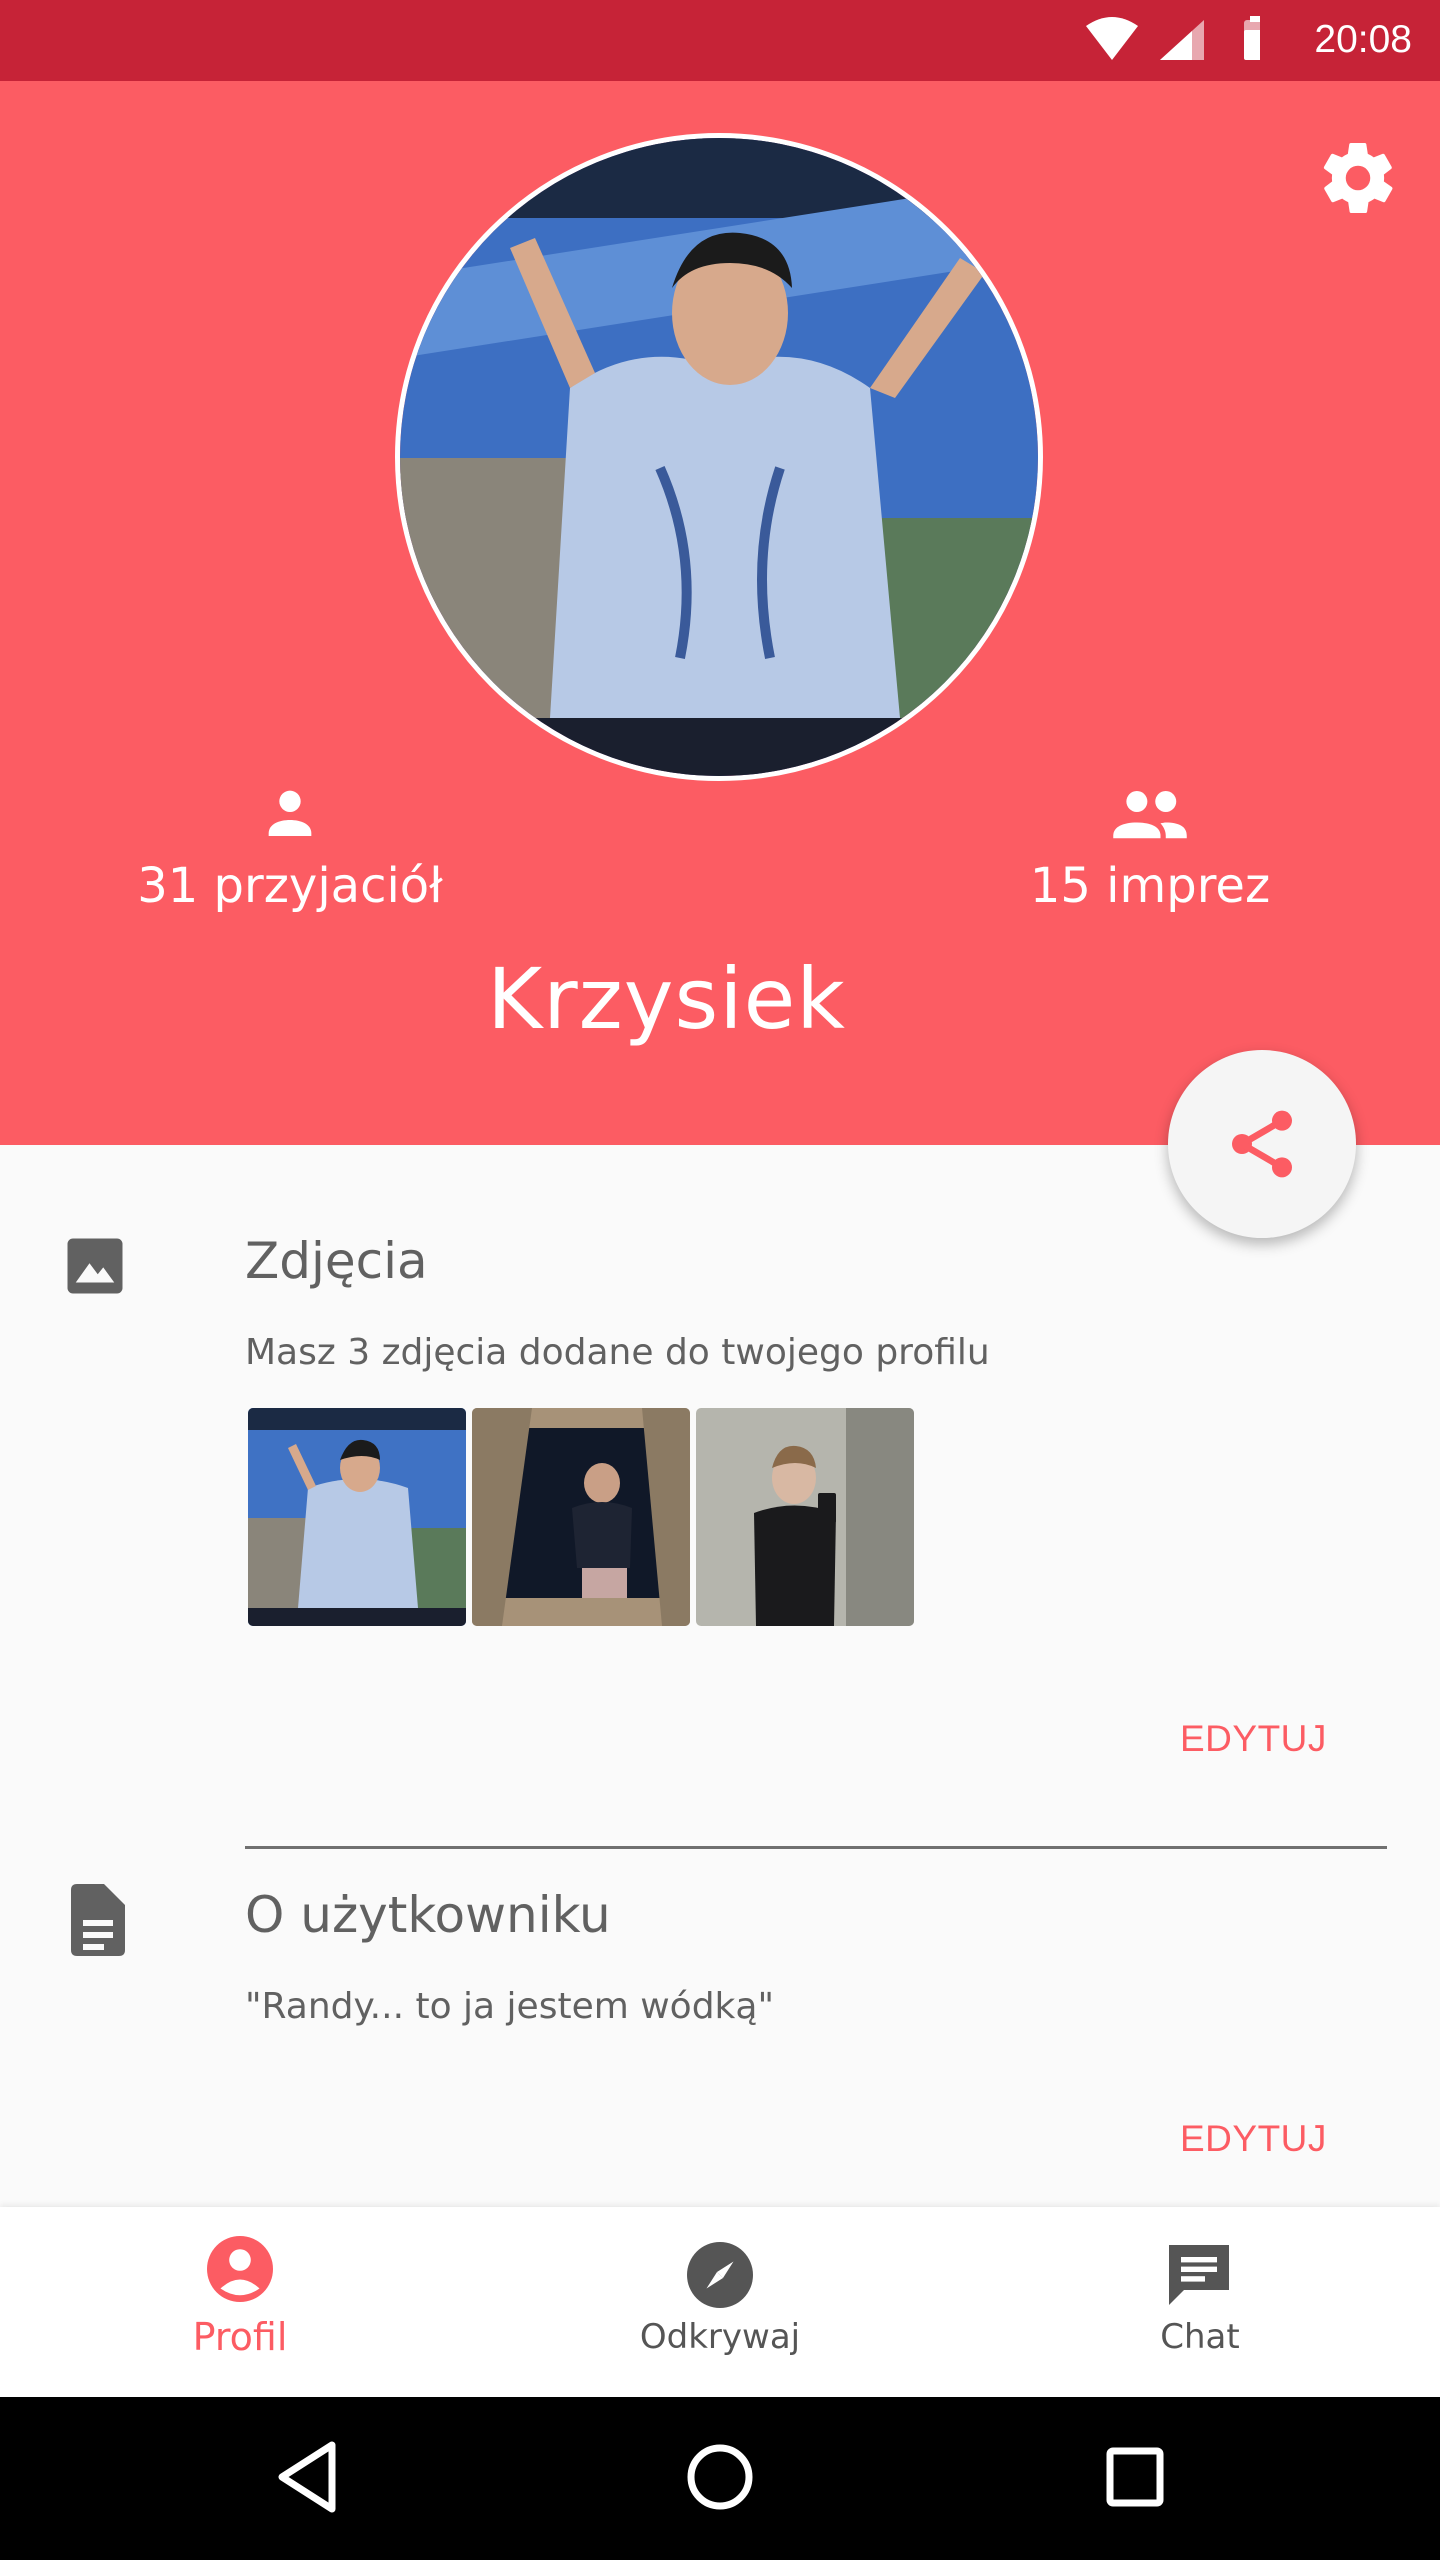 This screenshot has width=1440, height=2560. Describe the element at coordinates (1150, 847) in the screenshot. I see `parties-stat: 15 imprez` at that location.